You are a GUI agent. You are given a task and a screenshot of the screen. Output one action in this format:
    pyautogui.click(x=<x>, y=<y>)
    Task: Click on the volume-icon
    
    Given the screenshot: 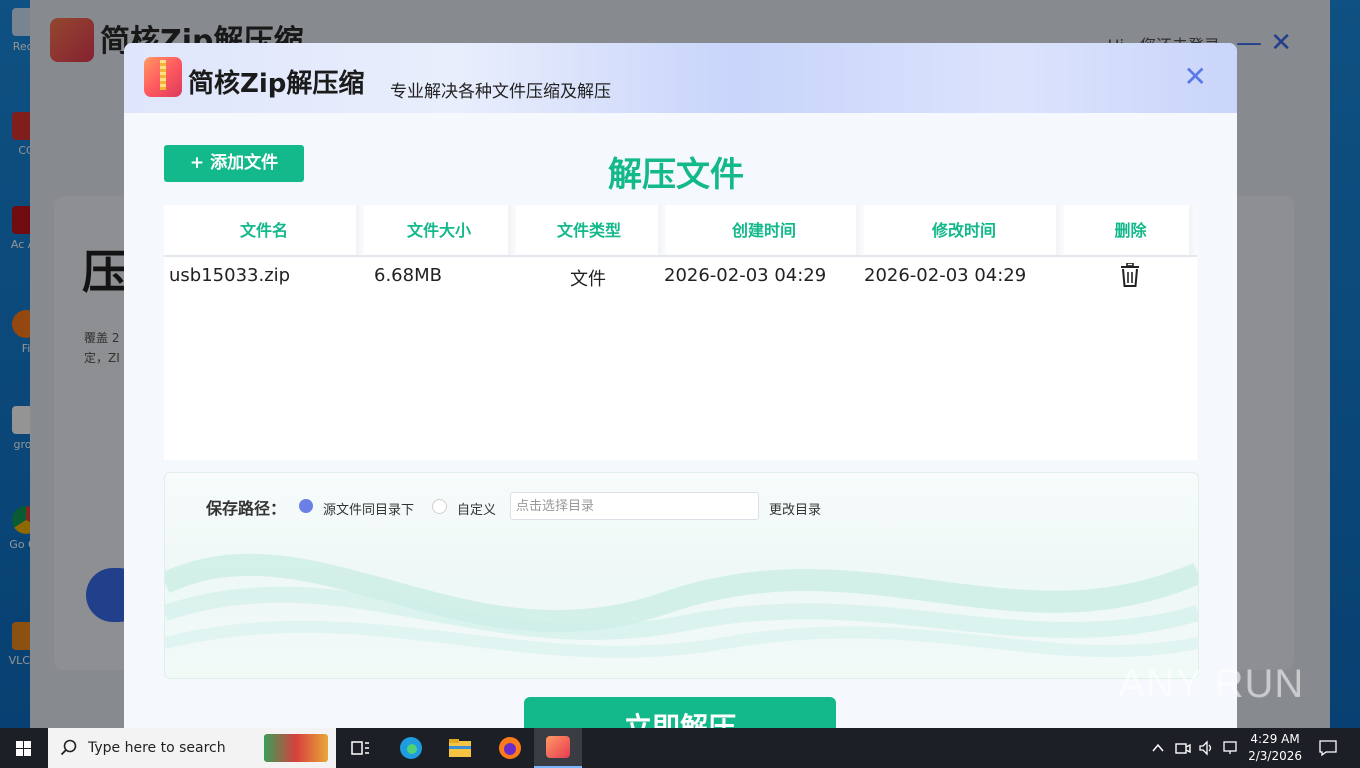 What is the action you would take?
    pyautogui.click(x=1207, y=748)
    